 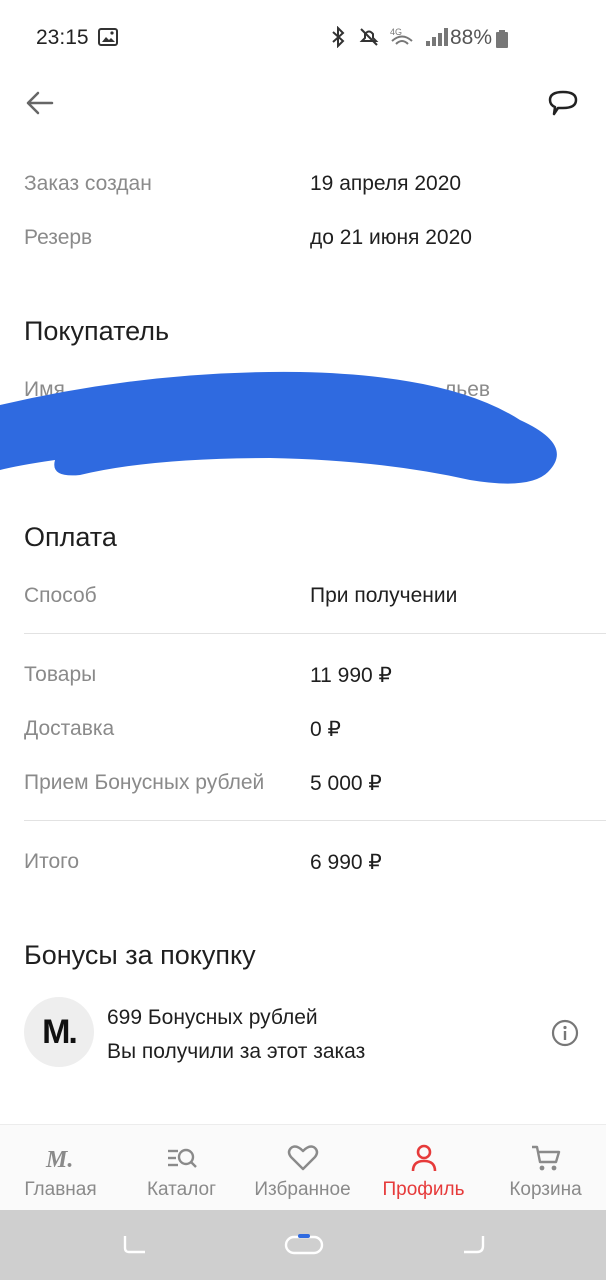 I want to click on back-button, so click(x=42, y=105).